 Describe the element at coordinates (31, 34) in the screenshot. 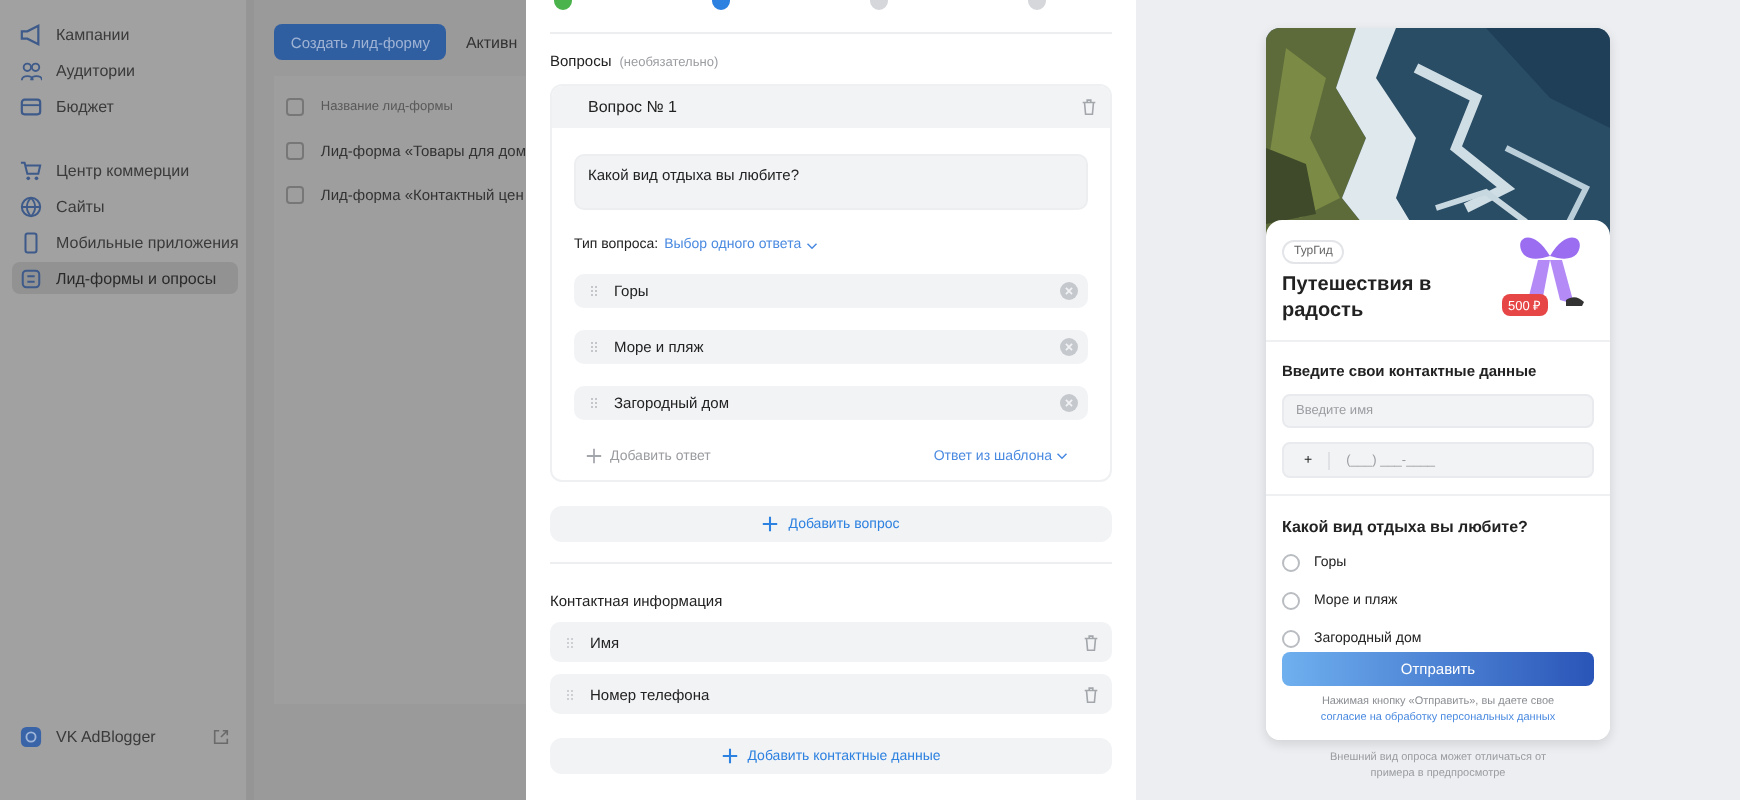

I see `megaphone-icon` at that location.